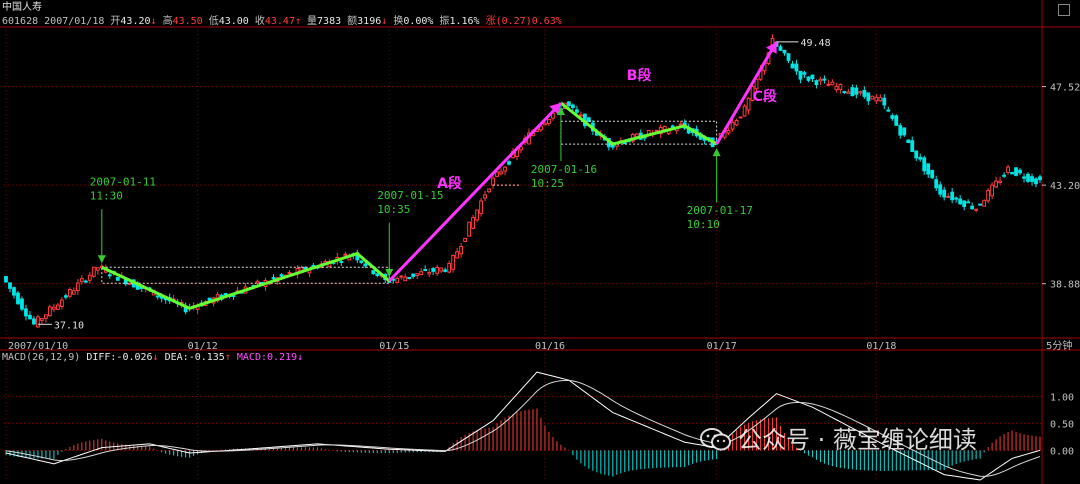 Image resolution: width=1080 pixels, height=484 pixels. I want to click on diff-value: -0.026, so click(134, 357).